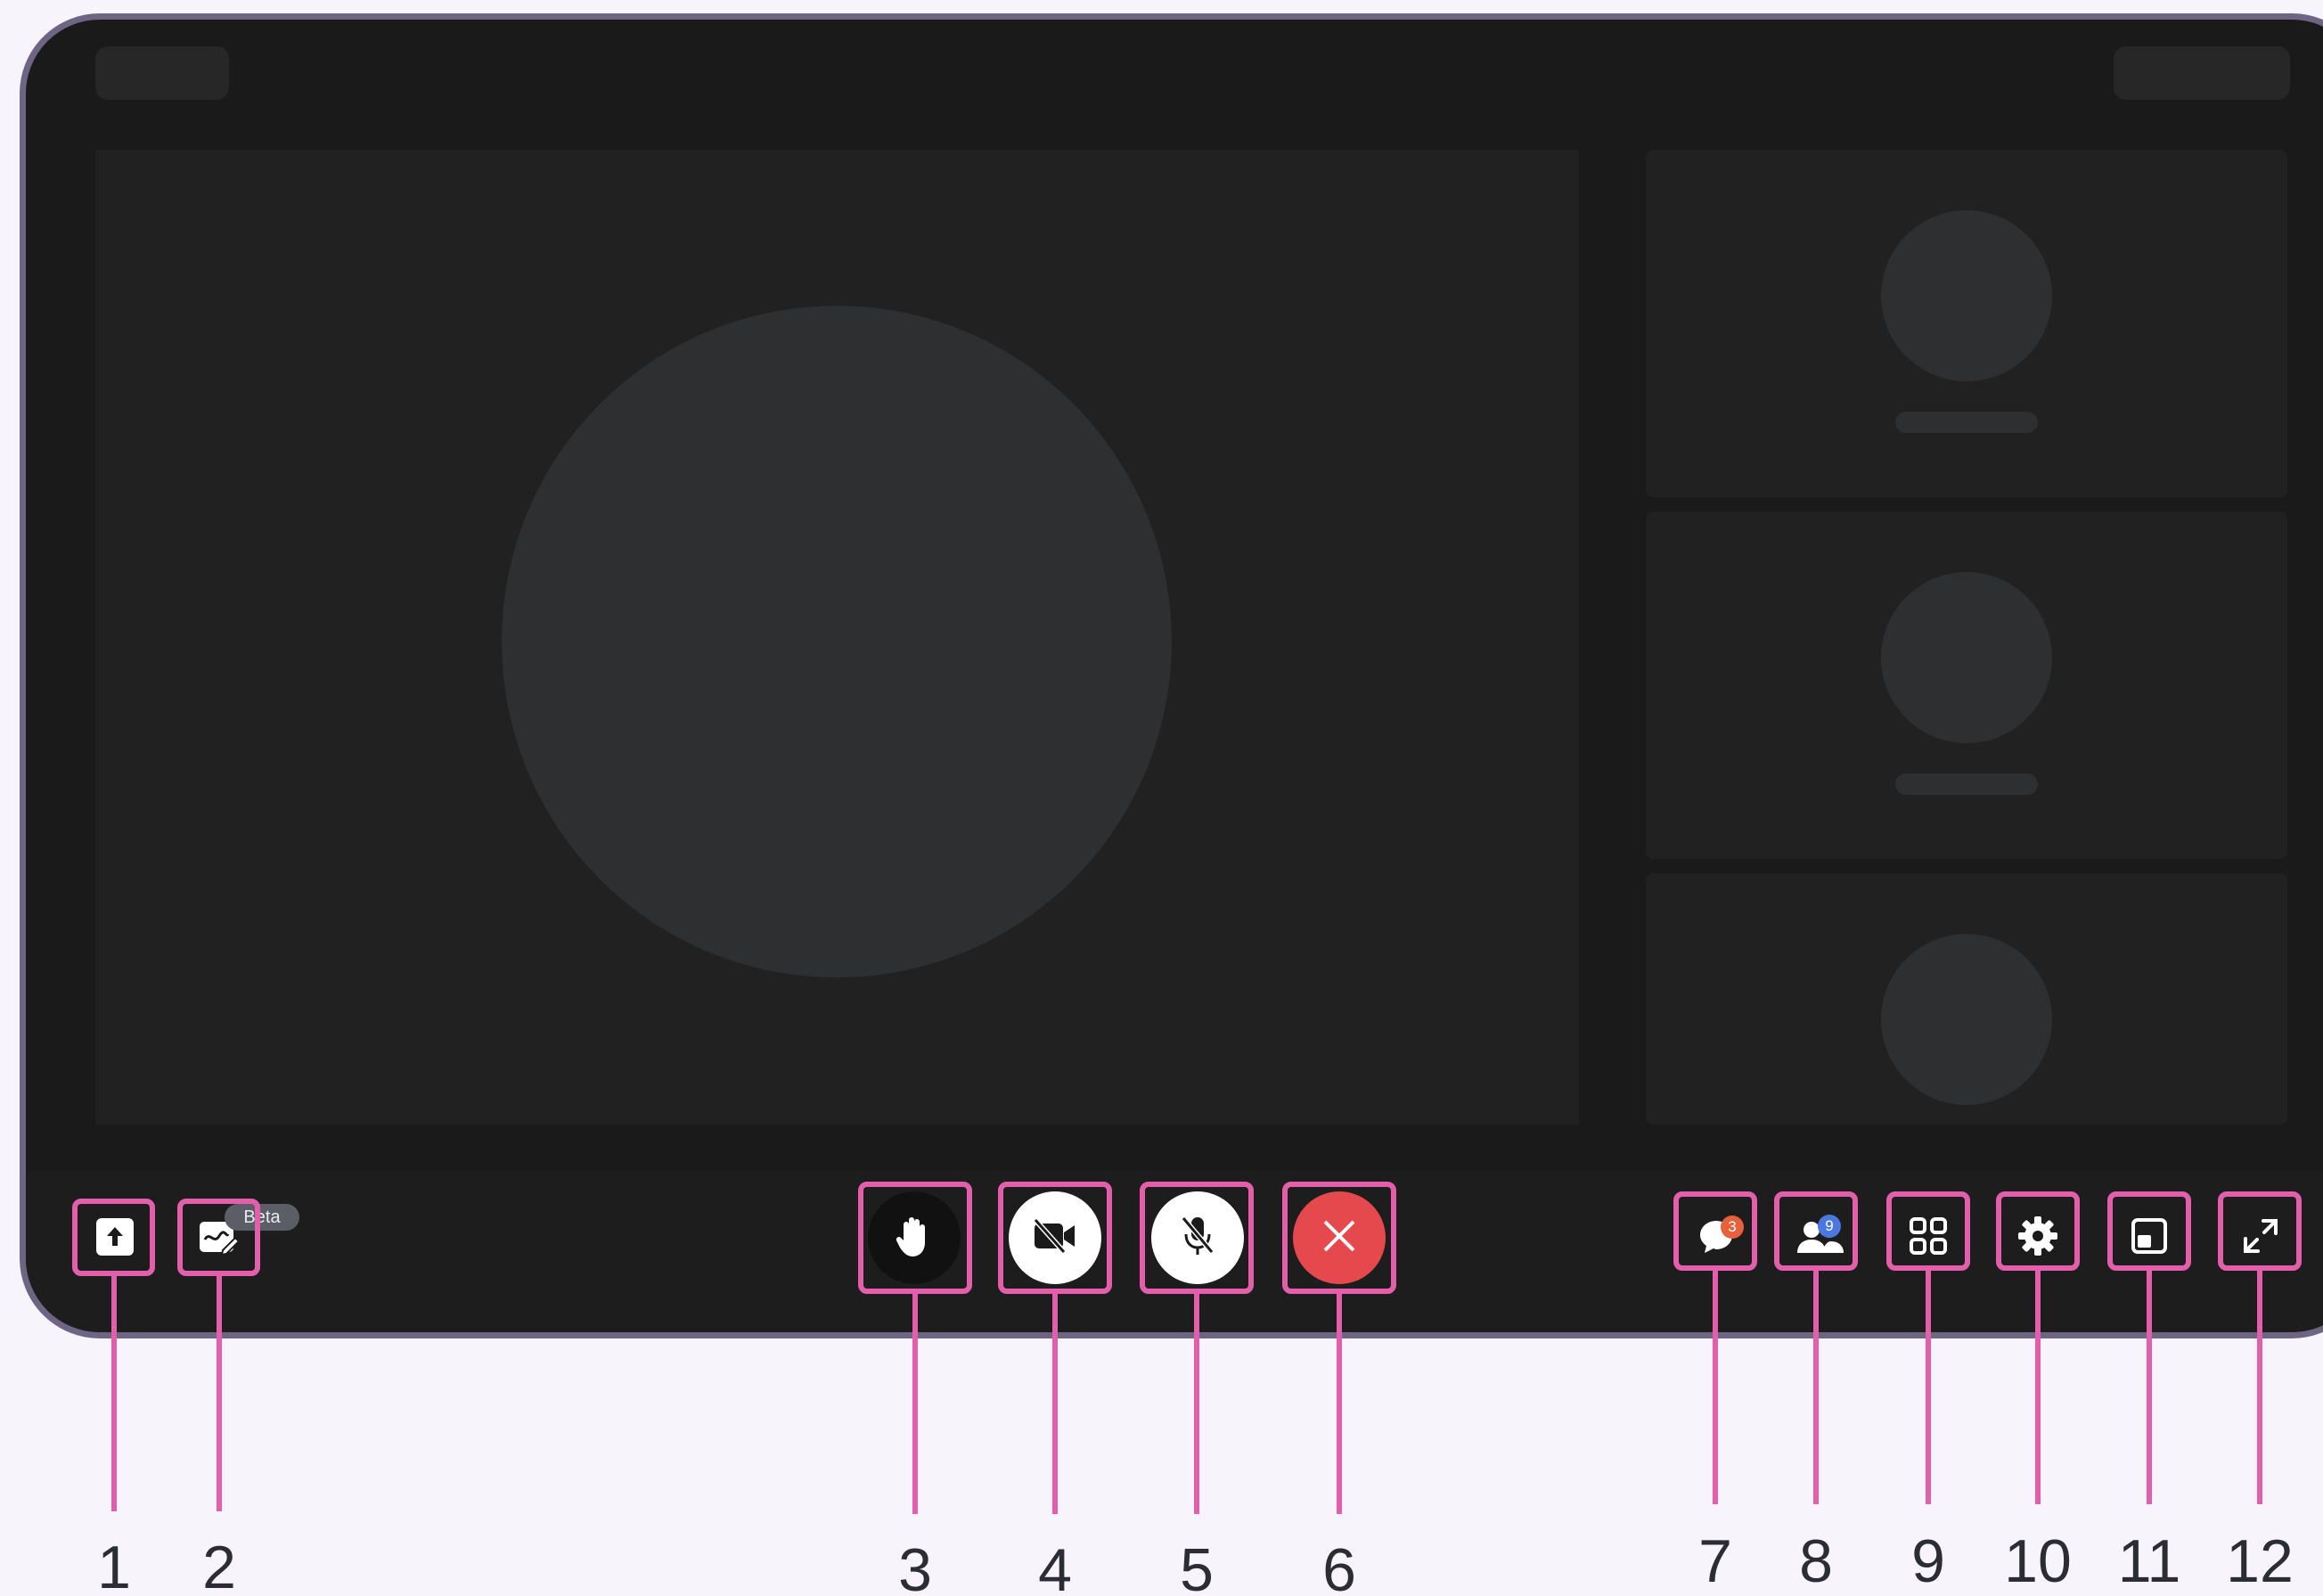  Describe the element at coordinates (915, 1566) in the screenshot. I see `callout-number-3: 3` at that location.